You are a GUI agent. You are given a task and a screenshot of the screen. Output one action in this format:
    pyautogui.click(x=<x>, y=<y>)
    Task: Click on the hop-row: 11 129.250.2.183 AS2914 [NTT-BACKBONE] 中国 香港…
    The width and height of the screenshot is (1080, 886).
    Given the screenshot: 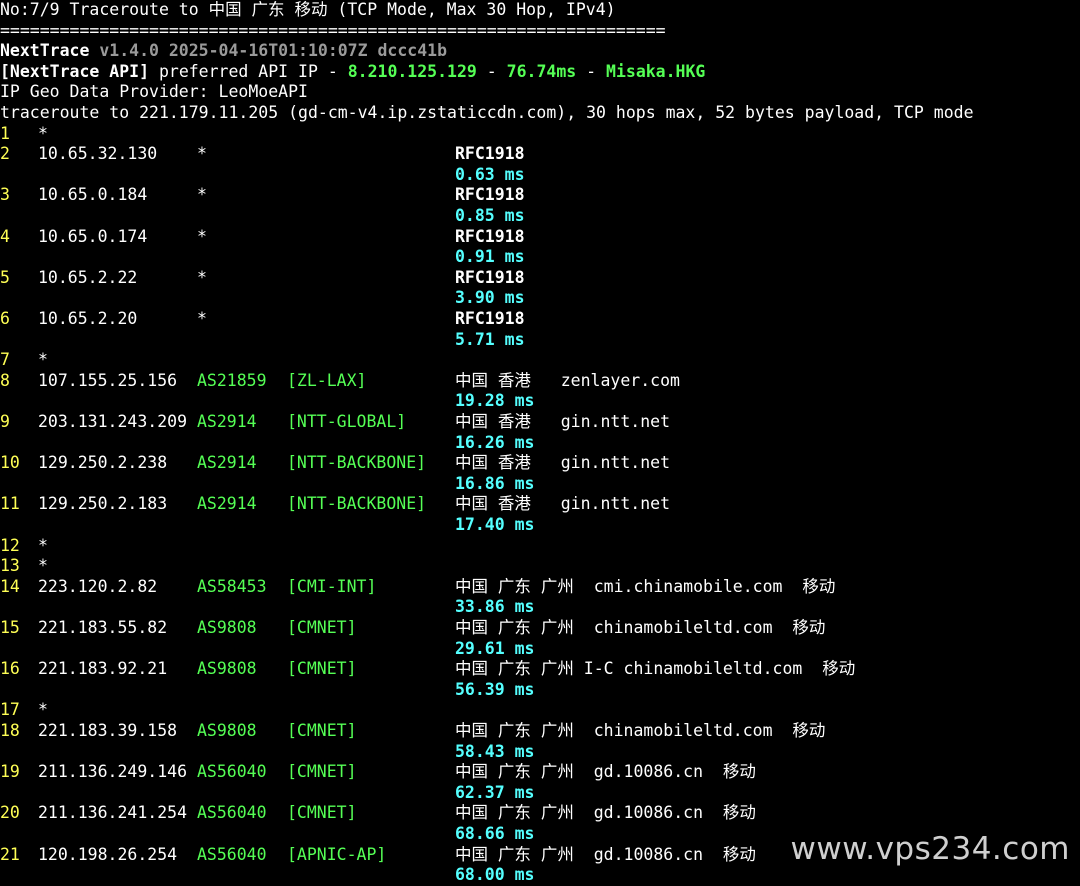 What is the action you would take?
    pyautogui.click(x=540, y=504)
    